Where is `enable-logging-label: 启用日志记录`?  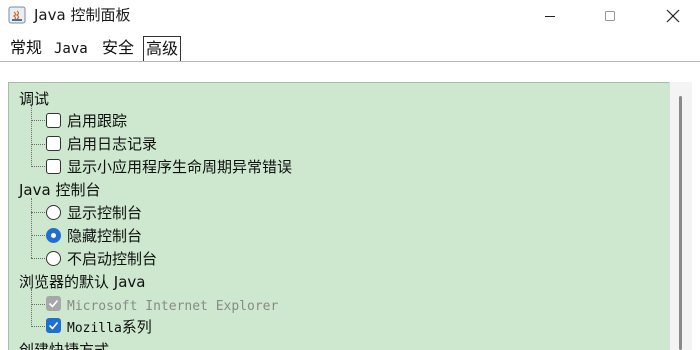 enable-logging-label: 启用日志记录 is located at coordinates (112, 144).